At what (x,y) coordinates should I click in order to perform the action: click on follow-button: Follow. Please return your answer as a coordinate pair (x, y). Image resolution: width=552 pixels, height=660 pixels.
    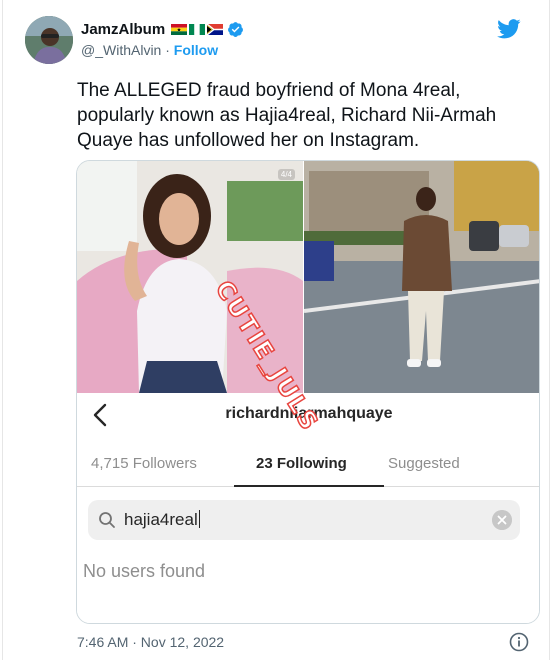
    Looking at the image, I should click on (196, 50).